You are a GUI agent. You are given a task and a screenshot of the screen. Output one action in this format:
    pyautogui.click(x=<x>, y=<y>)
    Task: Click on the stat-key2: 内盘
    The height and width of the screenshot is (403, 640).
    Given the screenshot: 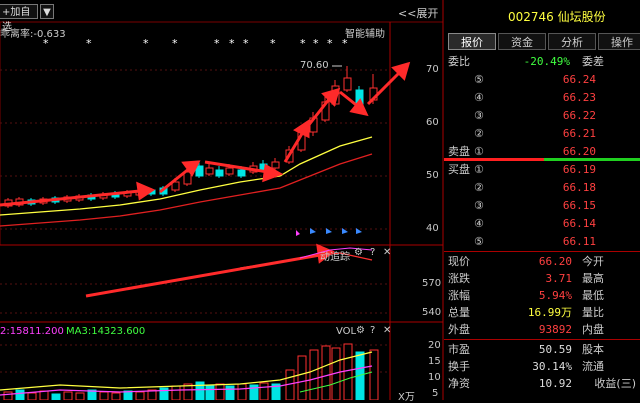 What is the action you would take?
    pyautogui.click(x=593, y=329)
    